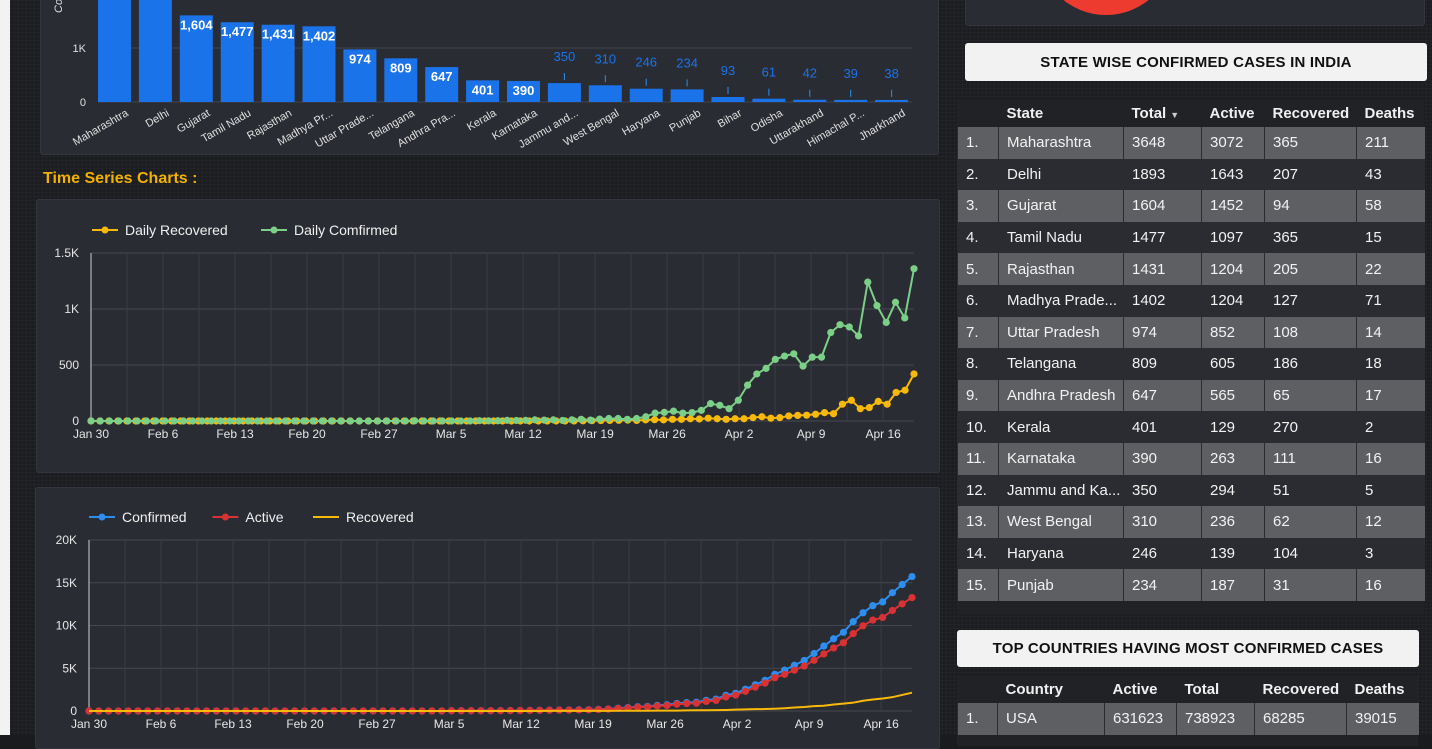 The image size is (1432, 749). Describe the element at coordinates (769, 72) in the screenshot. I see `bar-value-label: 61` at that location.